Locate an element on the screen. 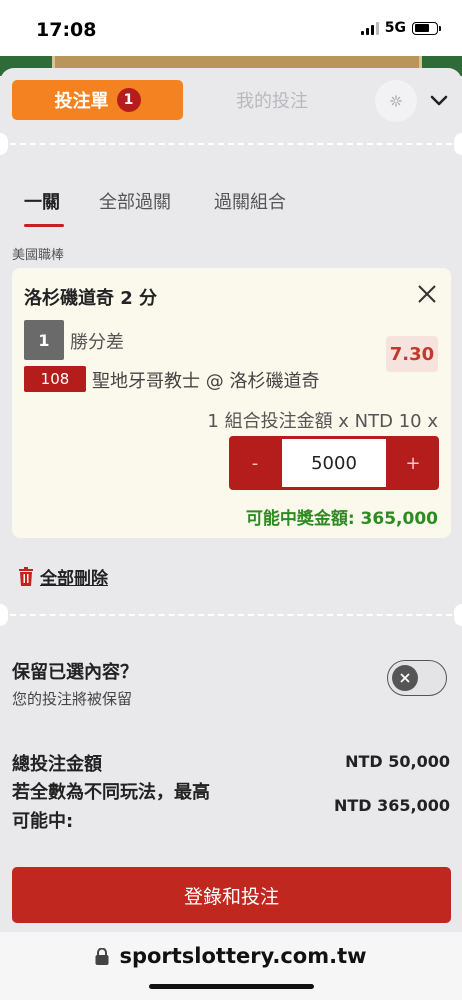 Image resolution: width=462 pixels, height=1000 pixels. tab-betslip-label: 投注單 is located at coordinates (81, 101).